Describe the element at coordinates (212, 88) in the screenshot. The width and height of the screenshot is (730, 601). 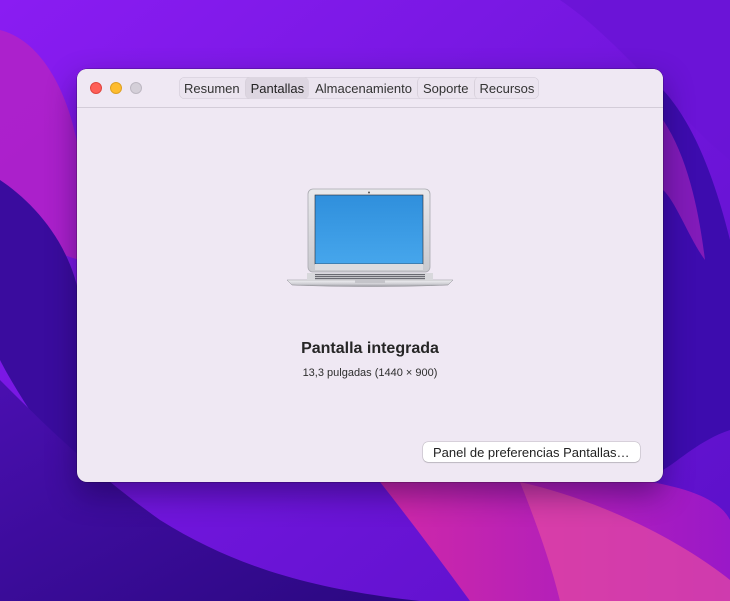
I see `tab-resumen: Resumen` at that location.